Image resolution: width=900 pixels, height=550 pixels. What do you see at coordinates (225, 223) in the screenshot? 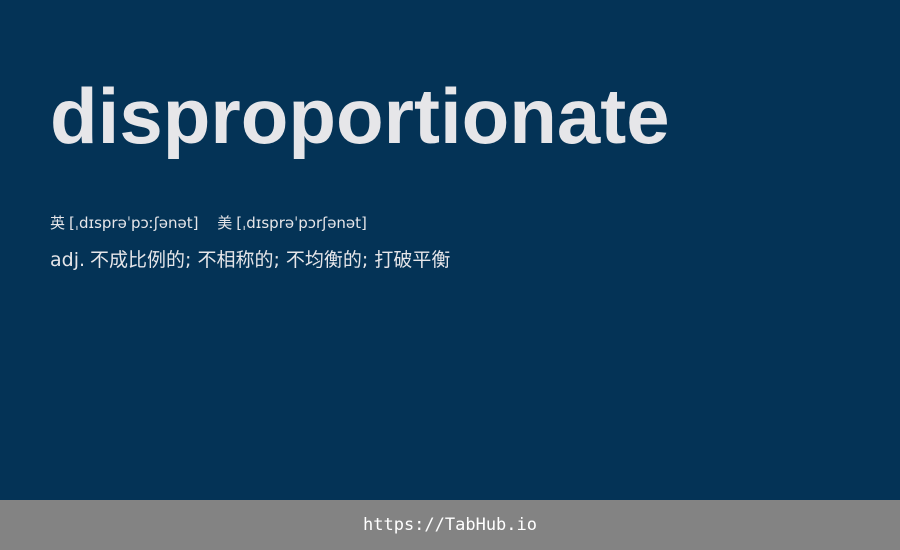
I see `us-label: 美` at bounding box center [225, 223].